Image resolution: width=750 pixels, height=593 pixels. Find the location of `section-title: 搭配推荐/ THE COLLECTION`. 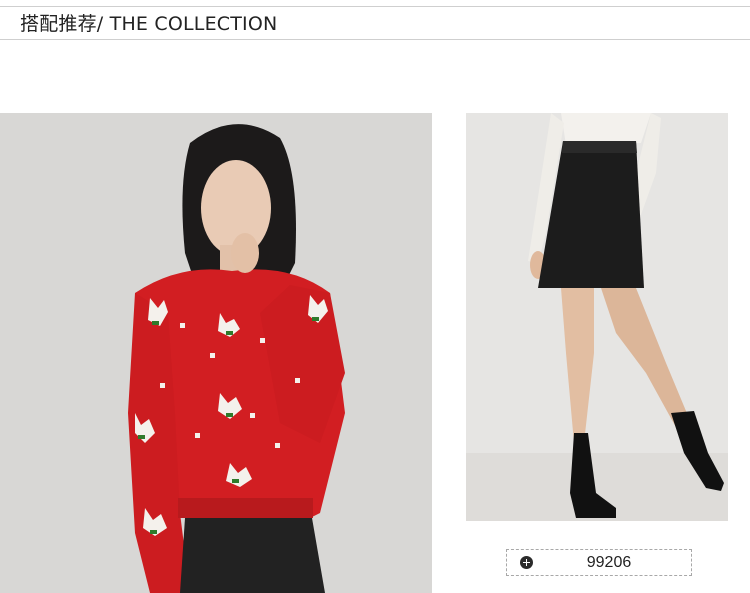

section-title: 搭配推荐/ THE COLLECTION is located at coordinates (149, 24).